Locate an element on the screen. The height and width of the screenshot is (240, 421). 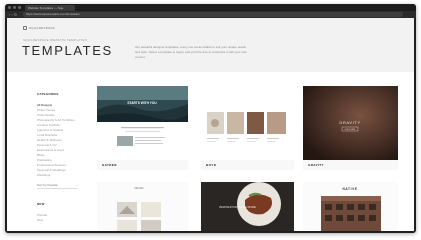
hayden-content-preview is located at coordinates (142, 141).